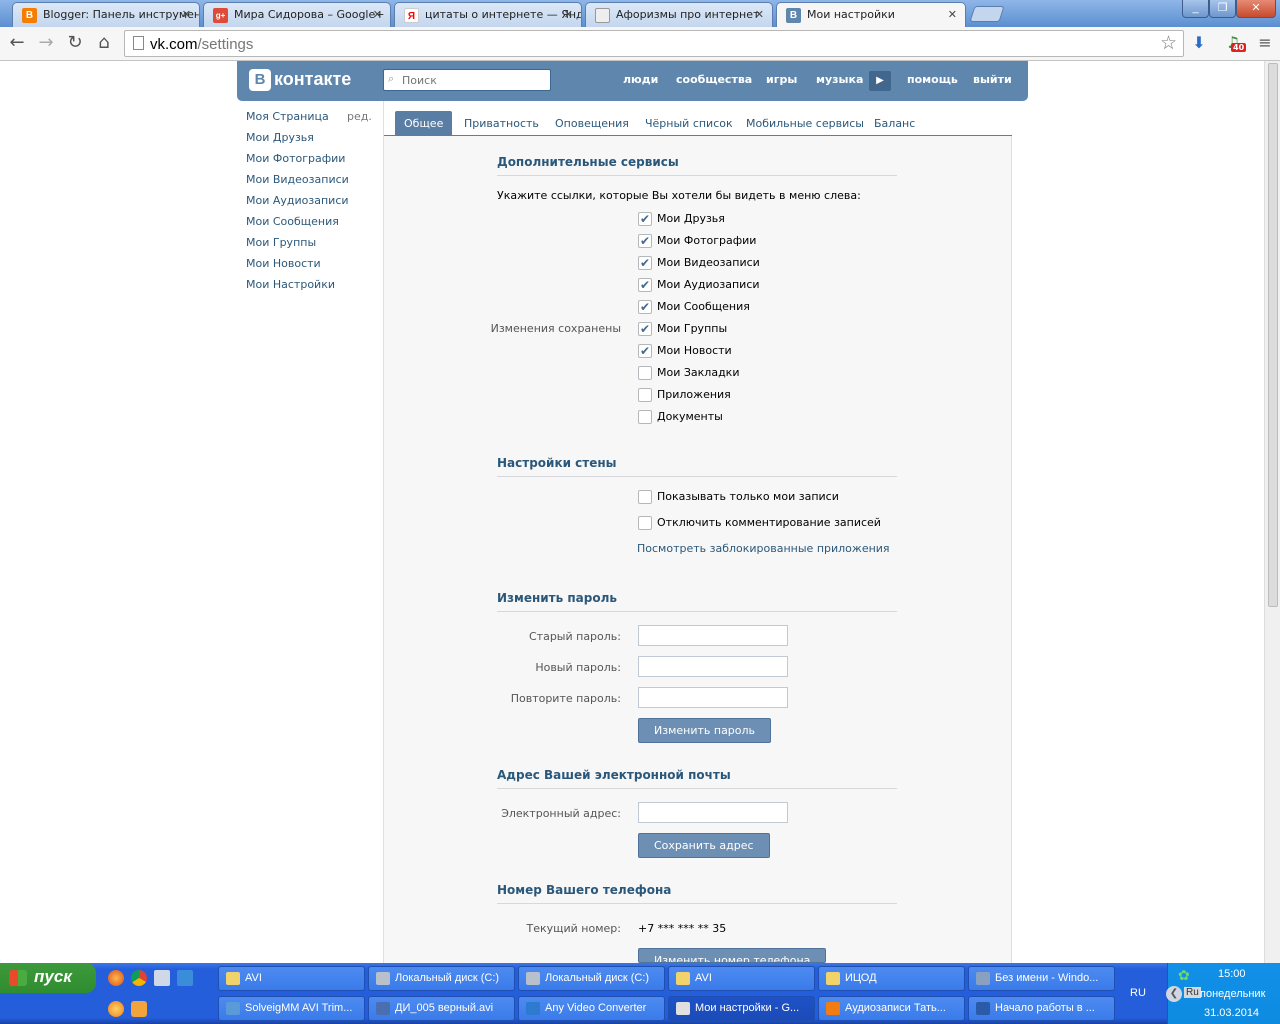 The image size is (1280, 1024). Describe the element at coordinates (741, 978) in the screenshot. I see `task-avi-folder-2: AVI` at that location.